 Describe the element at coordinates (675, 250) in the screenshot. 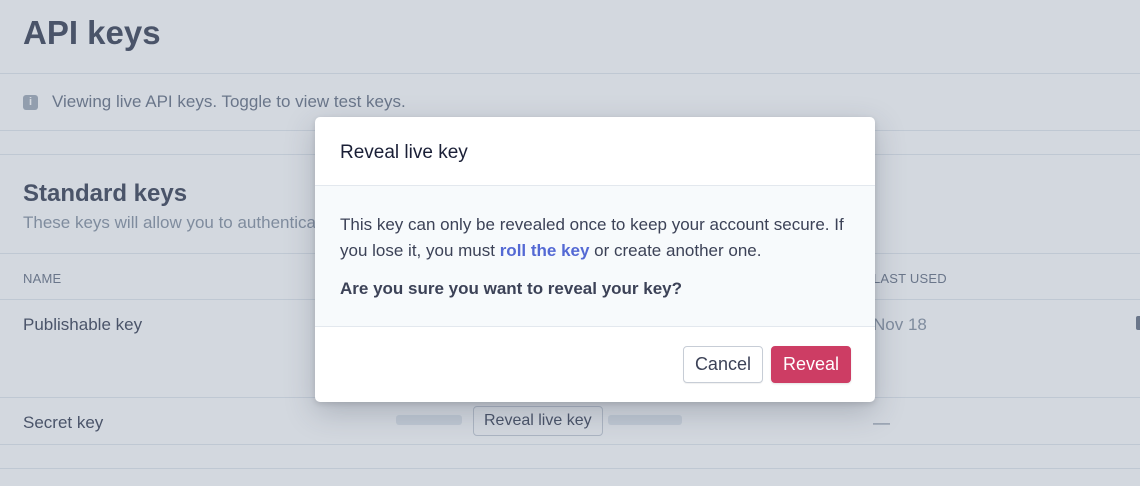

I see `dialog-message-end: or create another one.` at that location.